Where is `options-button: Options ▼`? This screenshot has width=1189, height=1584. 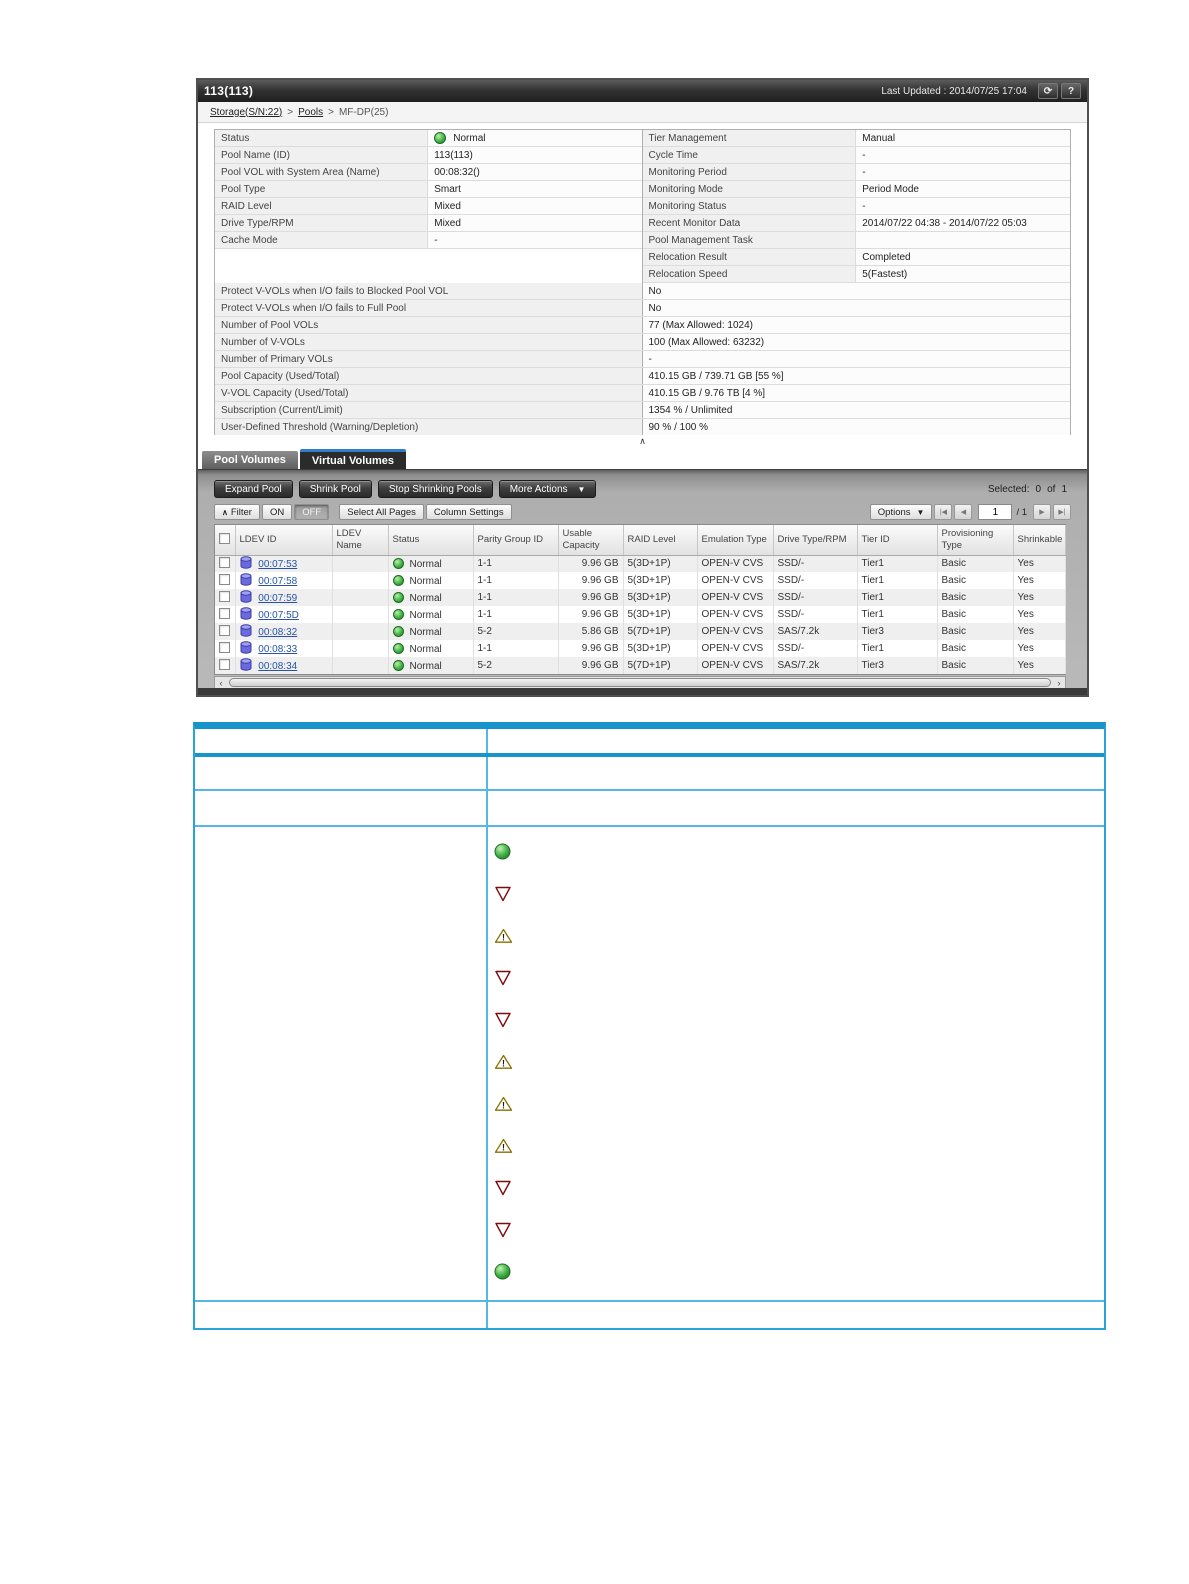 options-button: Options ▼ is located at coordinates (901, 512).